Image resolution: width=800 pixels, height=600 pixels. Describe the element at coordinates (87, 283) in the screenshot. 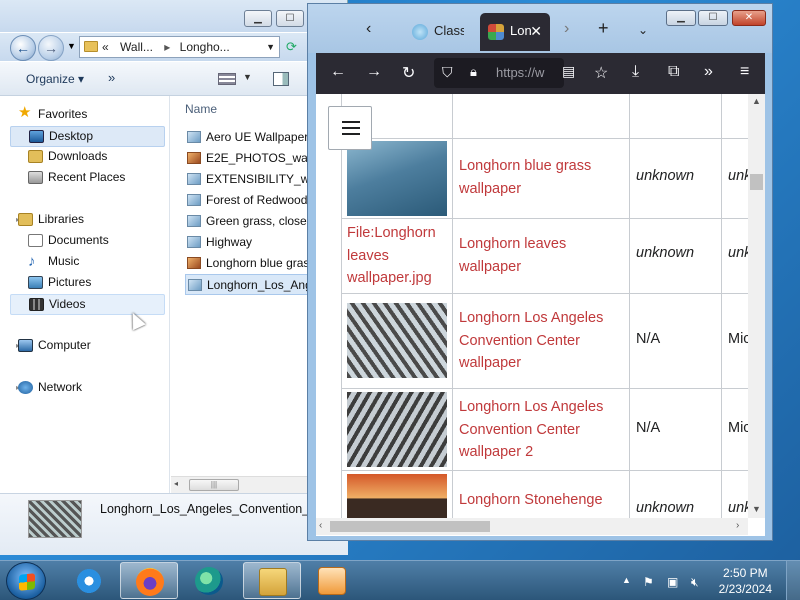

I see `nav-item-pictures: Pictures` at that location.